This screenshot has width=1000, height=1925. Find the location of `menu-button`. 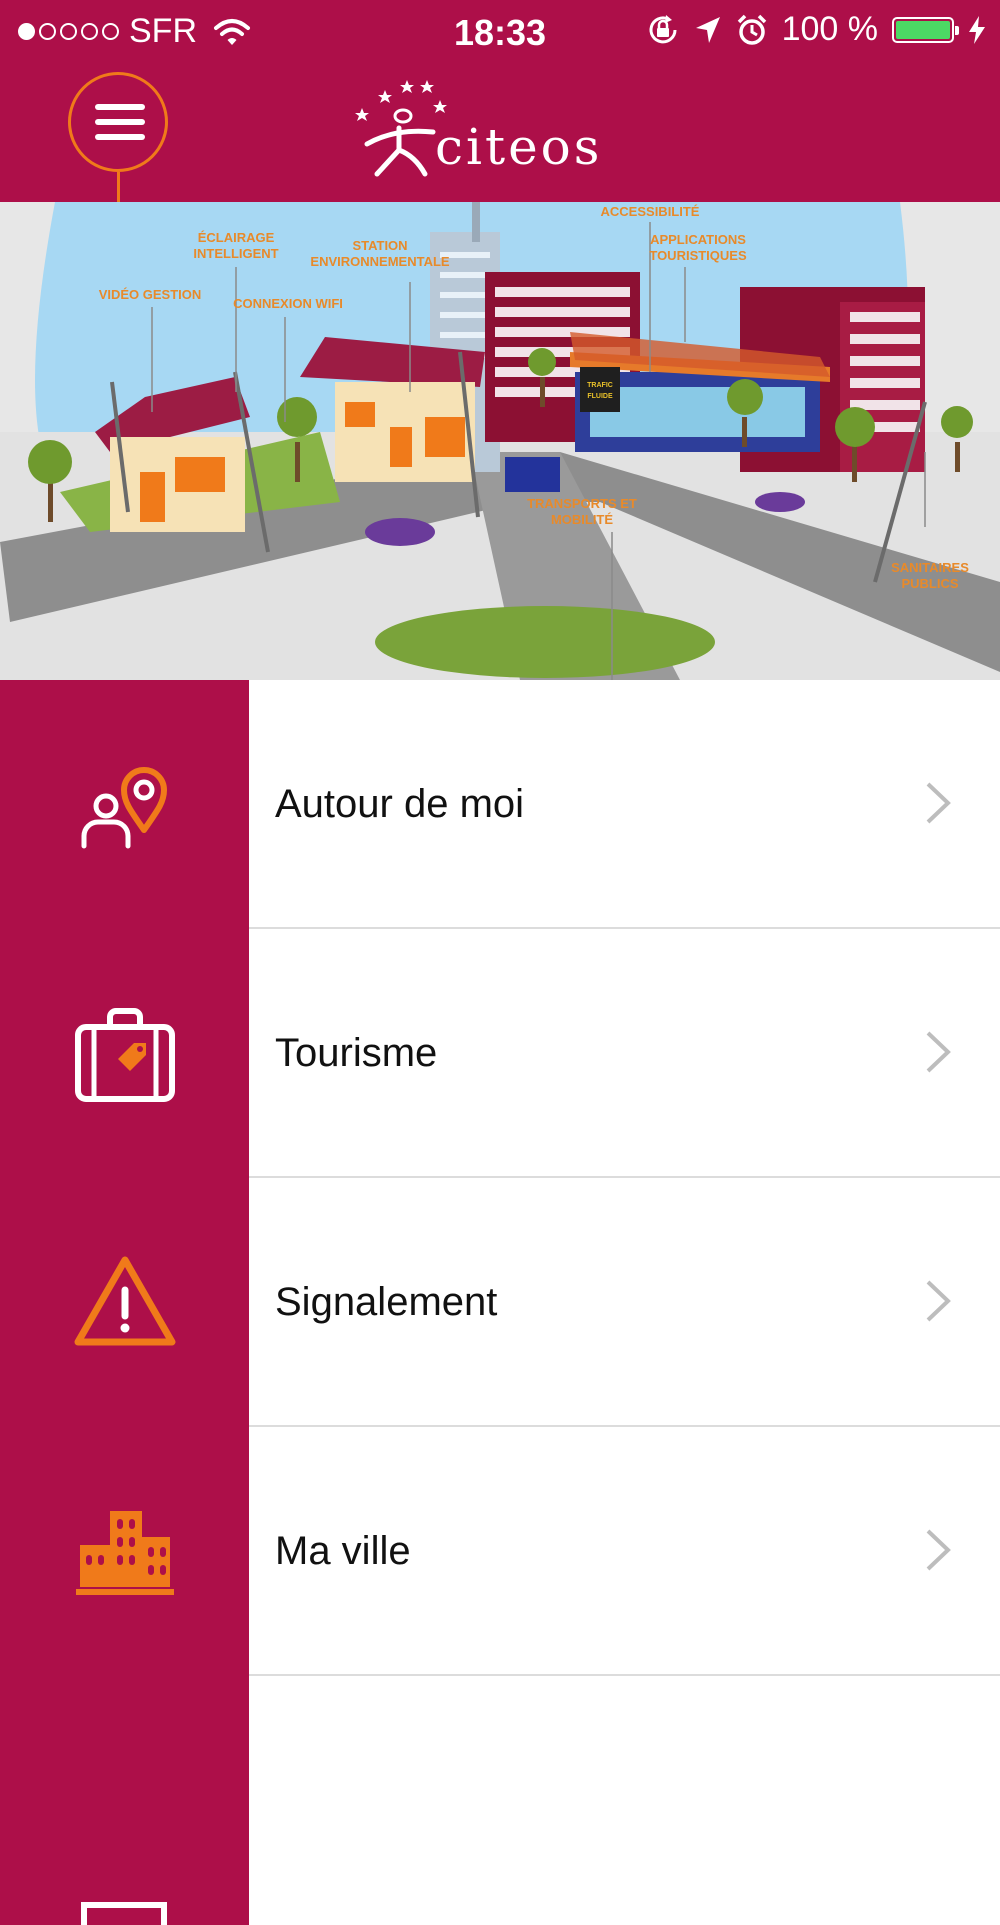

menu-button is located at coordinates (118, 122).